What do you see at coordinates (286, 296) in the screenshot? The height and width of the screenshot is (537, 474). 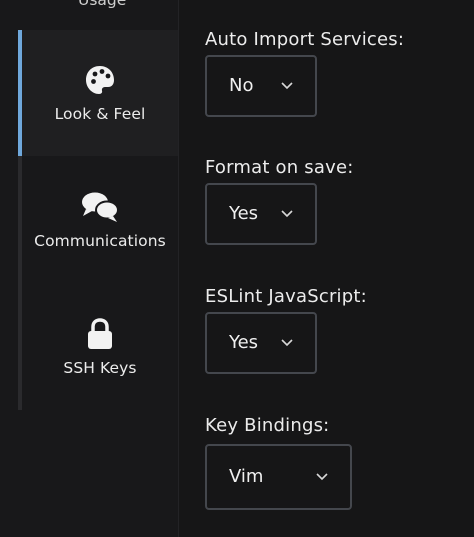 I see `setting-label: ESLint JavaScript:` at bounding box center [286, 296].